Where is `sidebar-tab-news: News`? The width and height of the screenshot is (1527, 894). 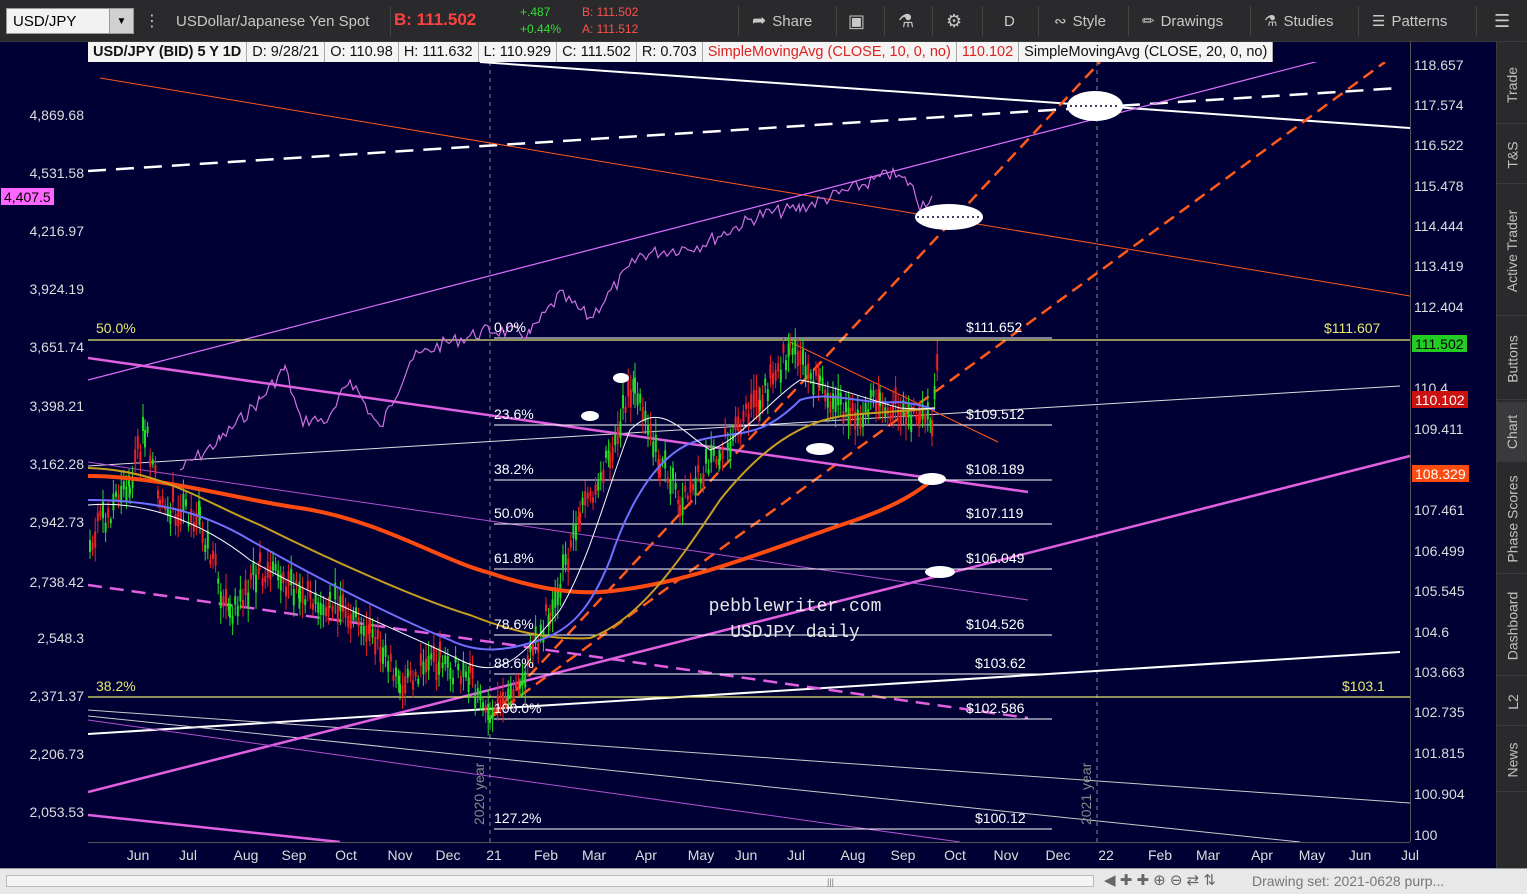 sidebar-tab-news: News is located at coordinates (1512, 760).